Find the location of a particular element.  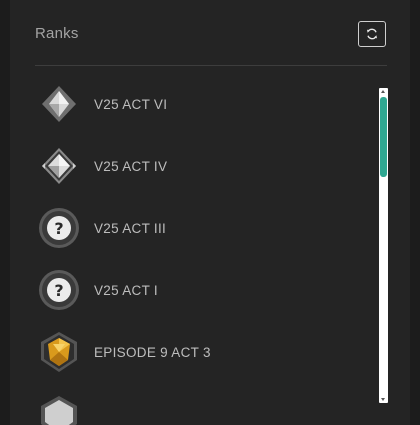

rank-item: V25 ACT IV is located at coordinates (205, 166).